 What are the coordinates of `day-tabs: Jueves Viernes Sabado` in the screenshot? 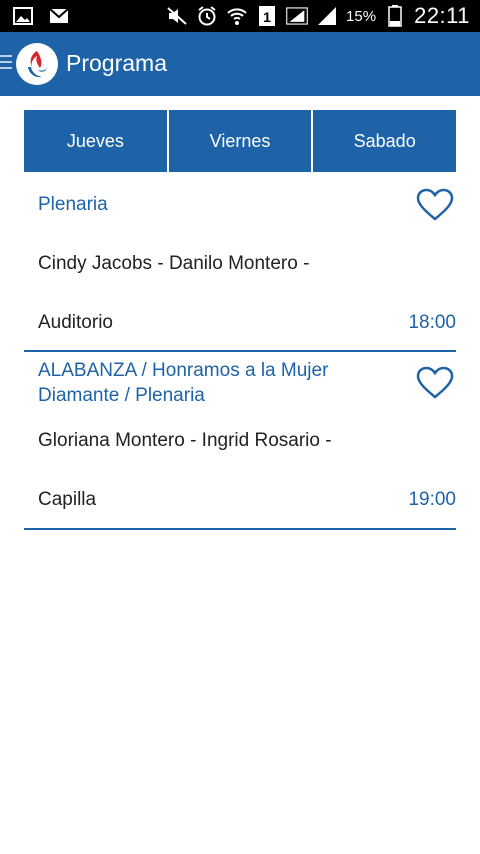 It's located at (240, 141).